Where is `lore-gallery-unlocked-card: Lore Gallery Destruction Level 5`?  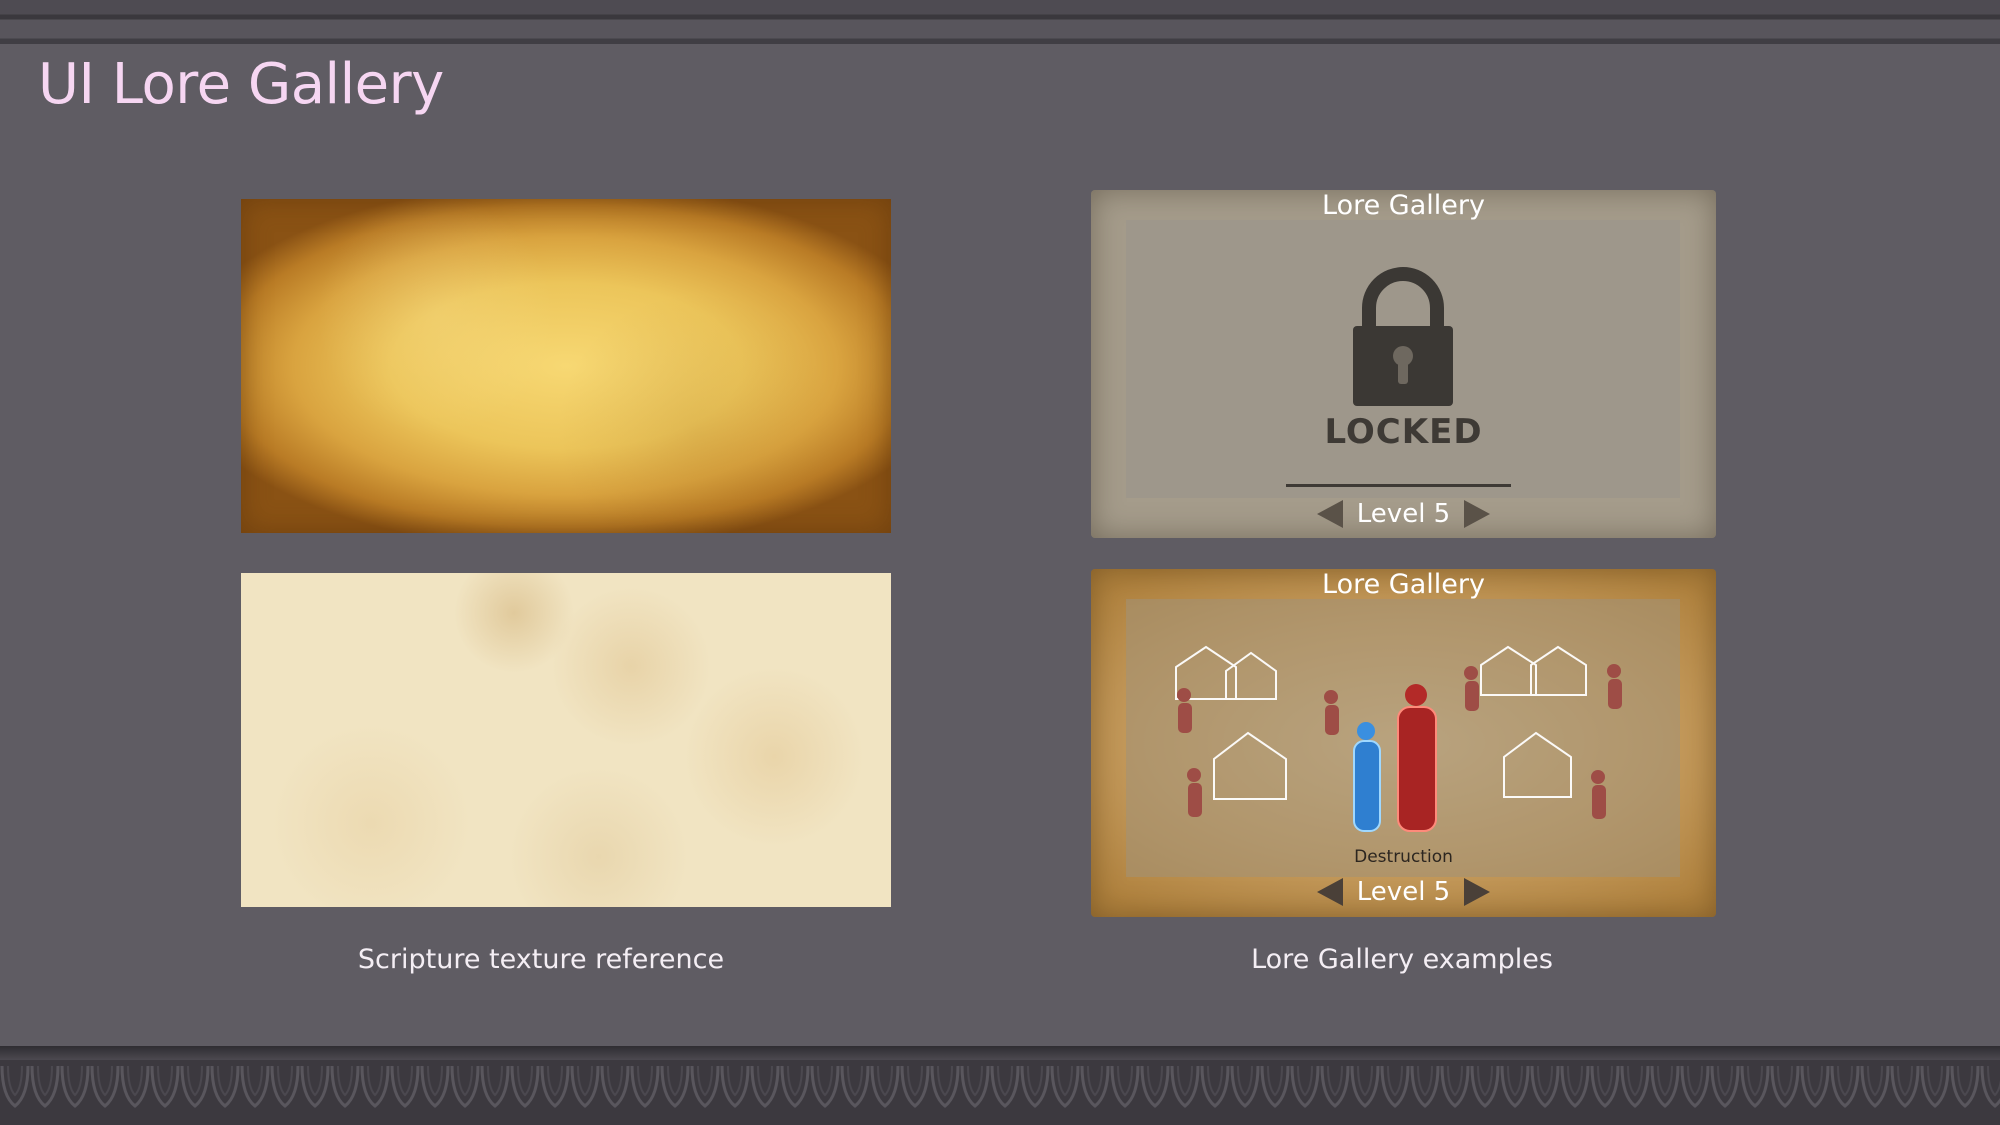
lore-gallery-unlocked-card: Lore Gallery Destruction Level 5 is located at coordinates (1403, 743).